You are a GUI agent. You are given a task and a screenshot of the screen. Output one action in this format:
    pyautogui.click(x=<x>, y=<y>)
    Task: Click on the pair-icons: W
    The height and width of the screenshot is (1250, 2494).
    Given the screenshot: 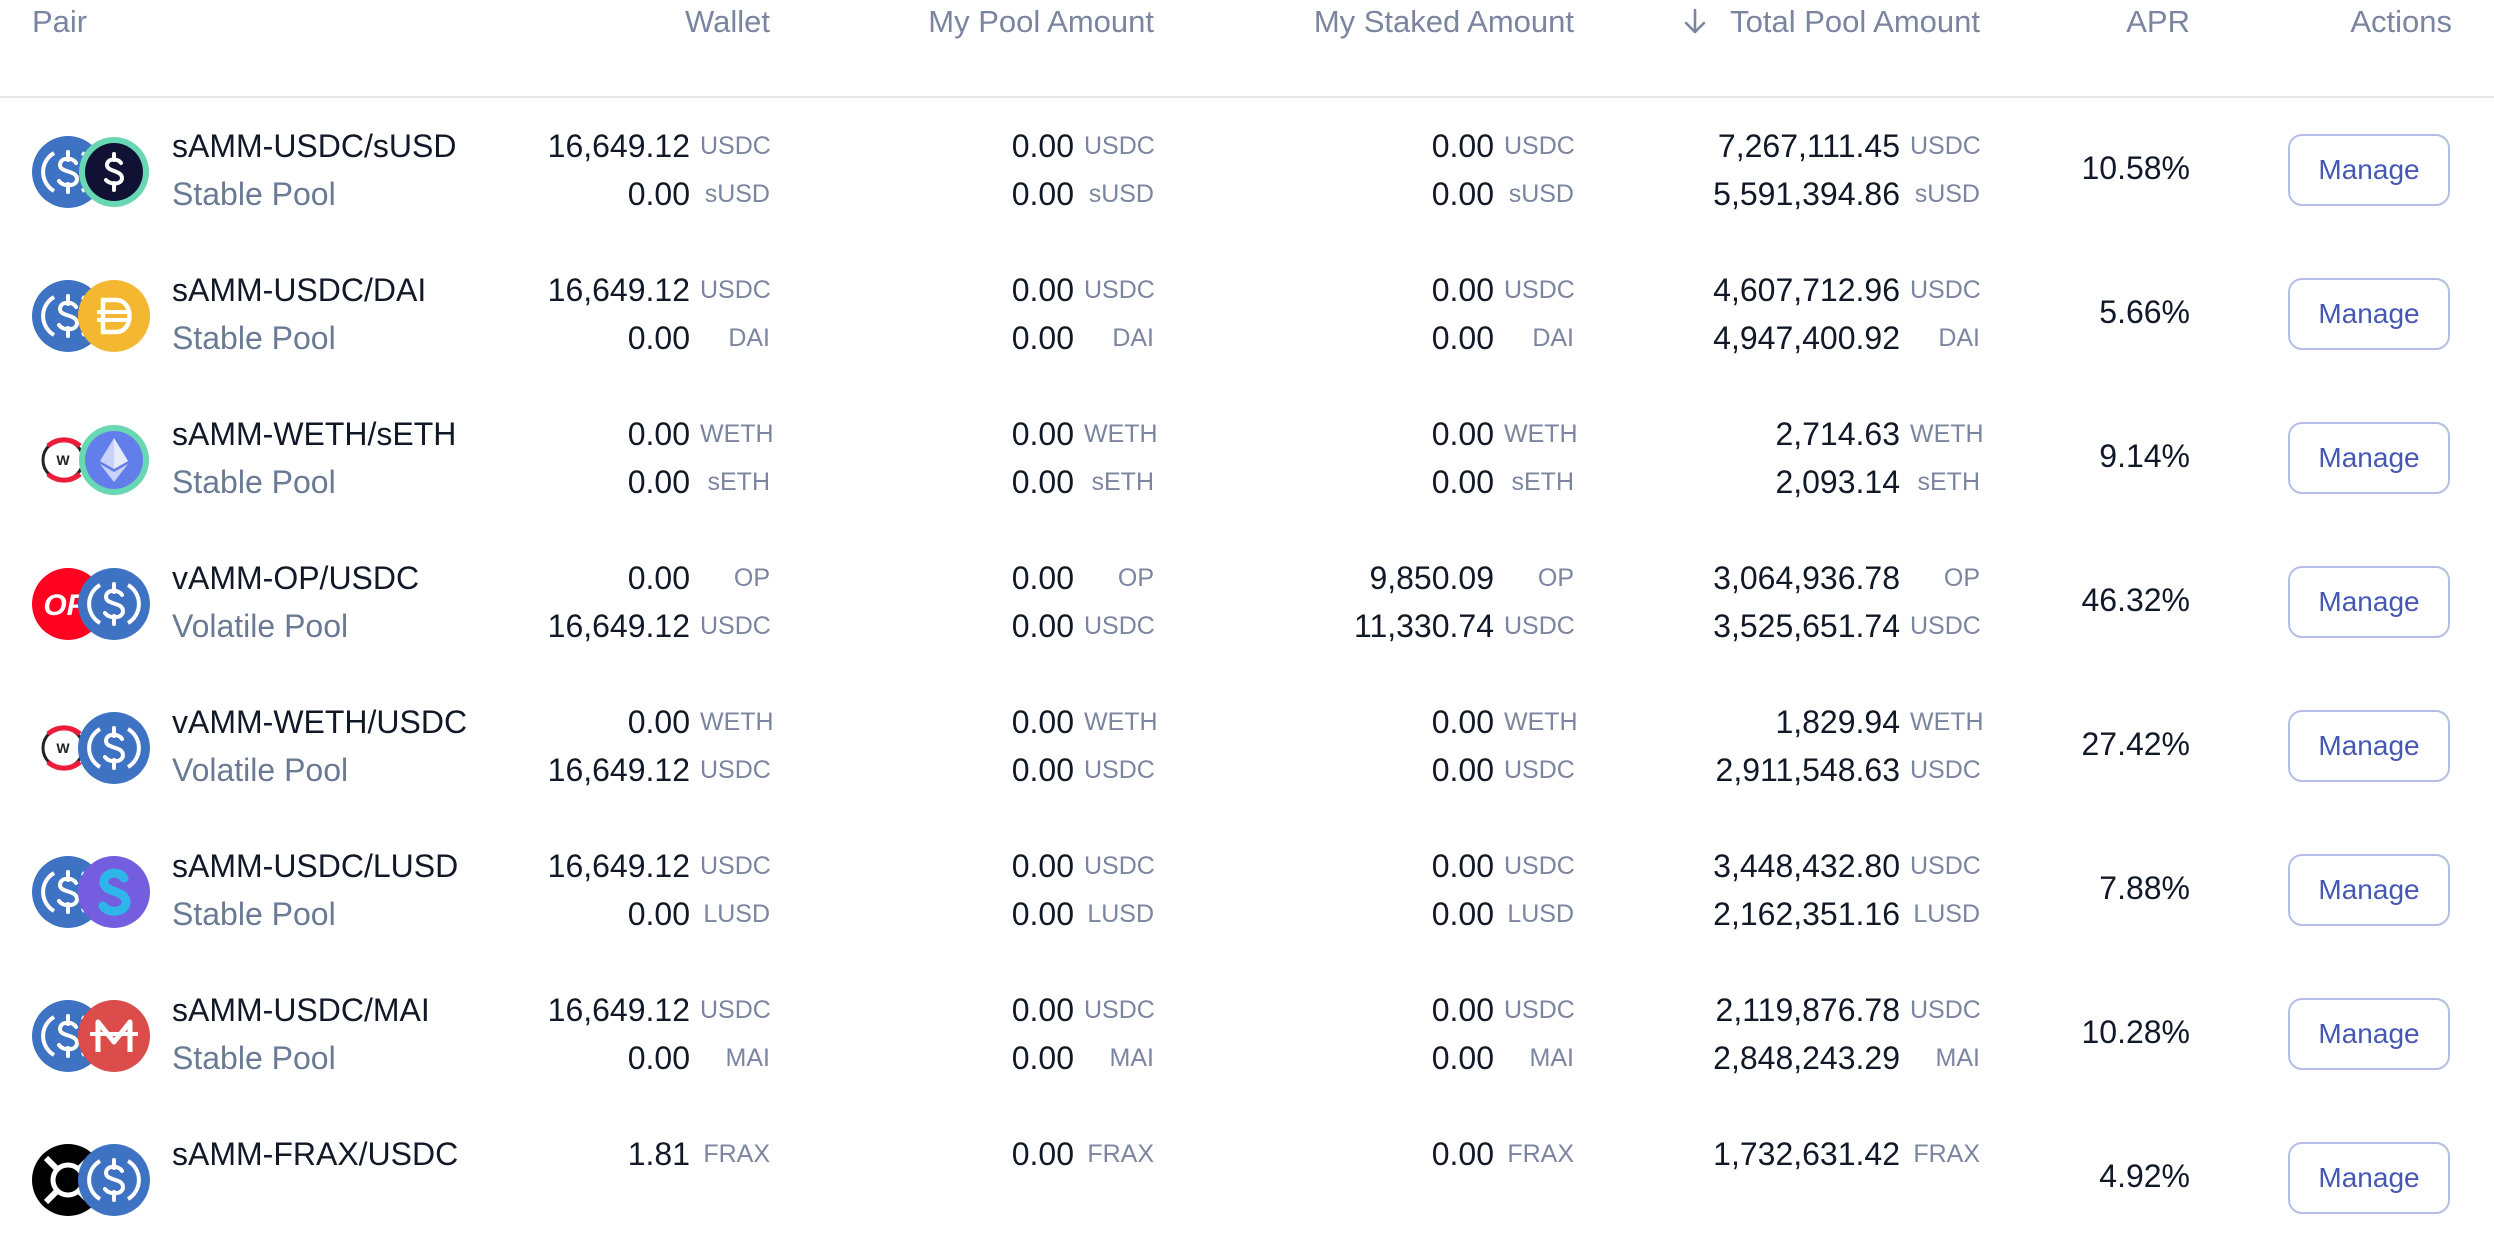 What is the action you would take?
    pyautogui.click(x=92, y=752)
    